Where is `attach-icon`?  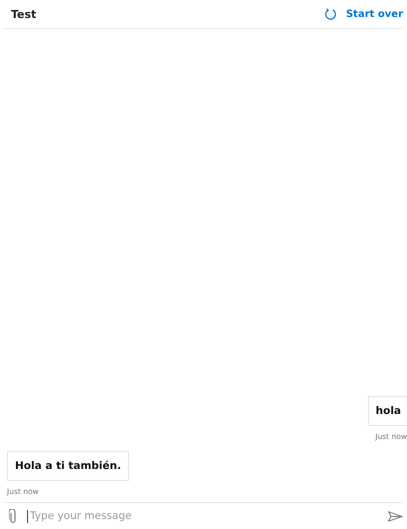
attach-icon is located at coordinates (13, 516).